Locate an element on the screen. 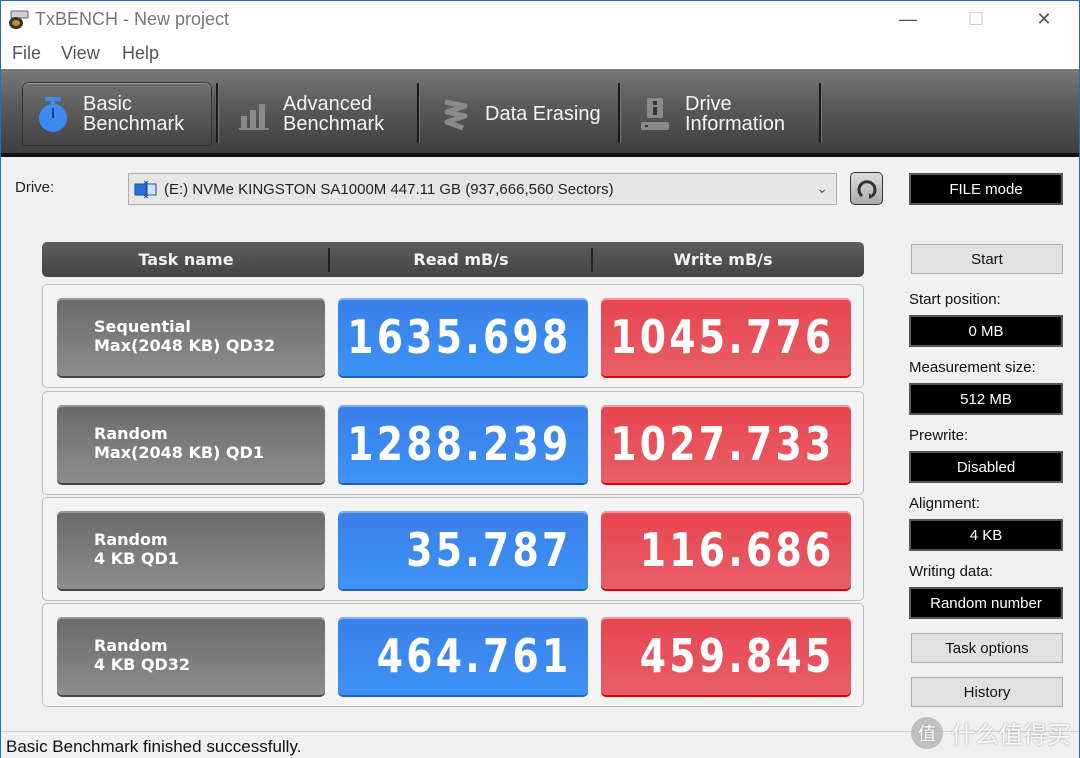 Image resolution: width=1080 pixels, height=758 pixels. menu-view: View is located at coordinates (80, 53).